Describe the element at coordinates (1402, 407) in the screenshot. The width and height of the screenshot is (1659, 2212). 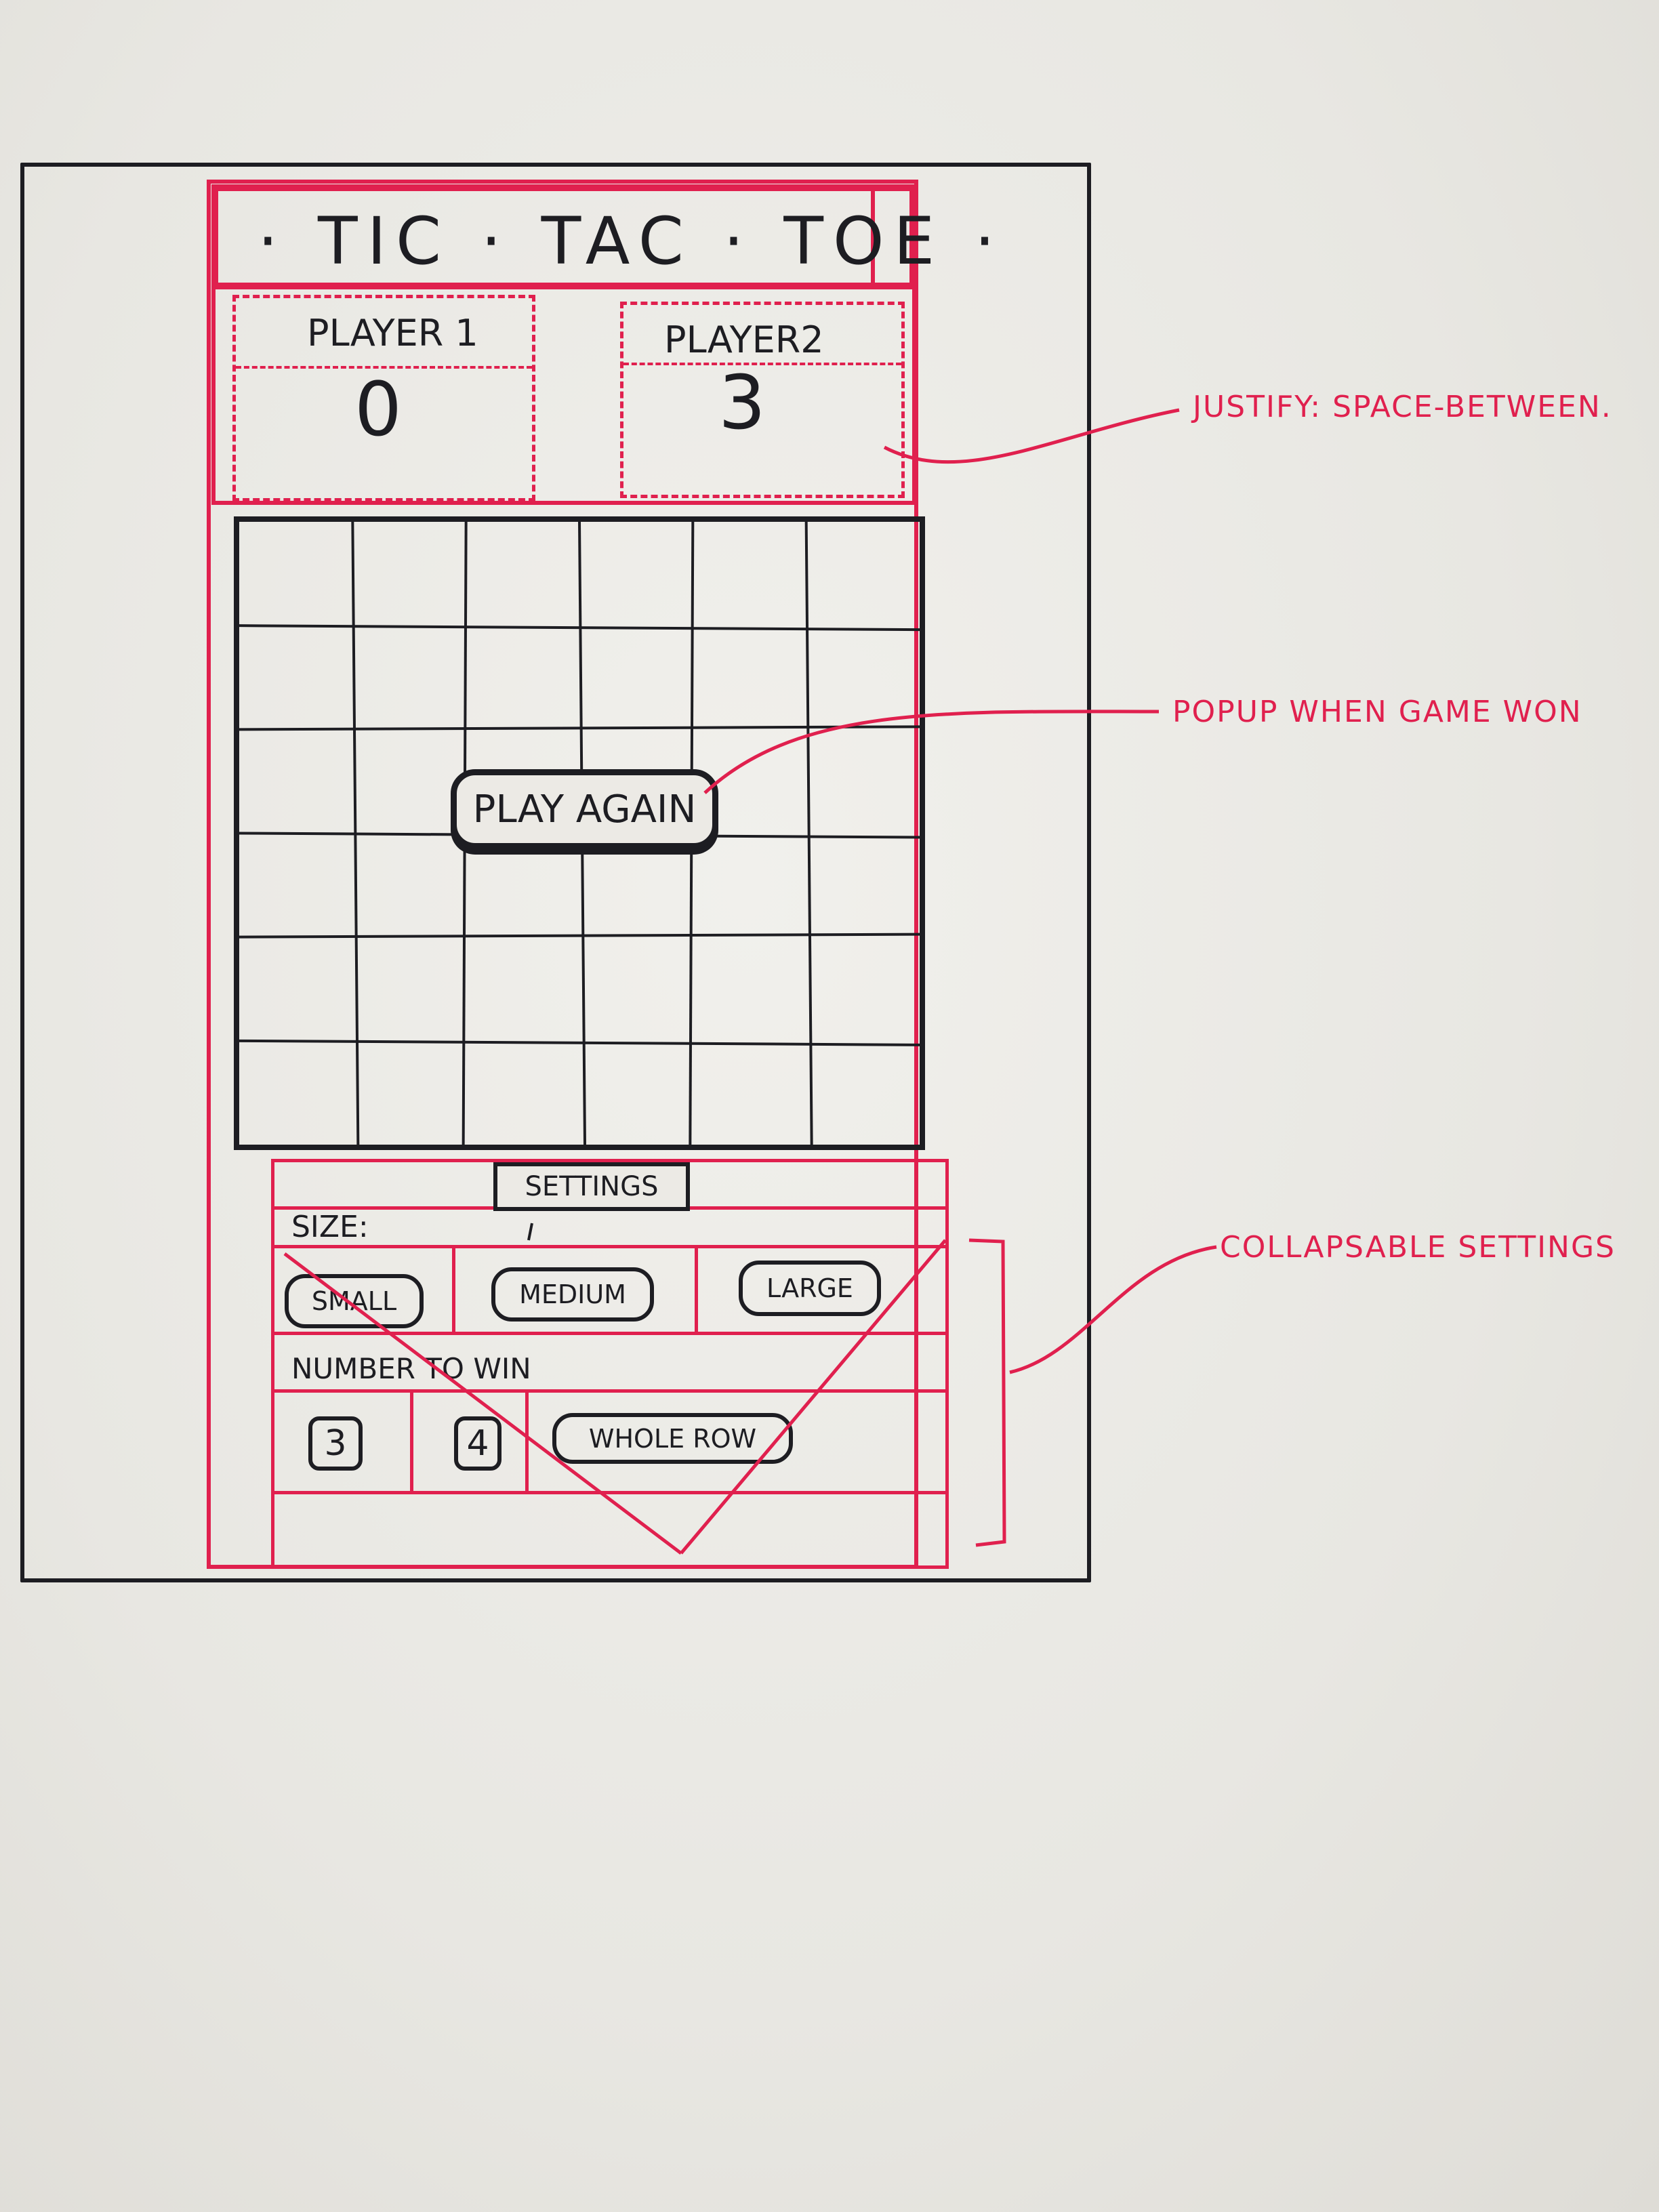
I see `annotation-justify: JUSTIFY: SPACE-BETWEEN.` at that location.